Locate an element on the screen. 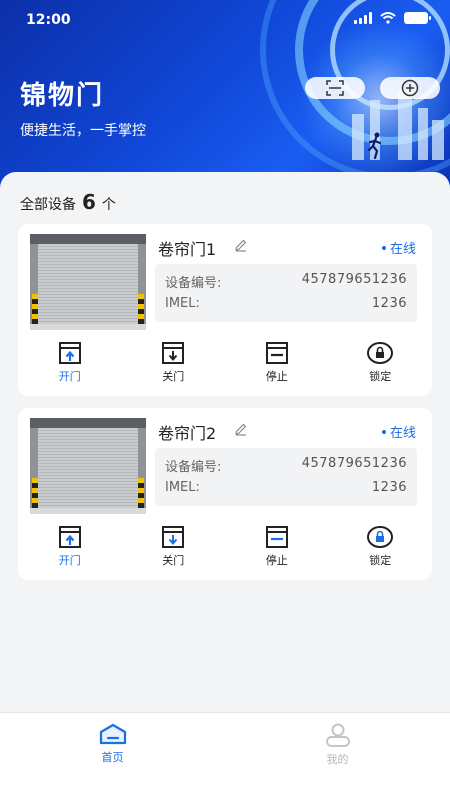 This screenshot has width=450, height=800. status-icons is located at coordinates (392, 18).